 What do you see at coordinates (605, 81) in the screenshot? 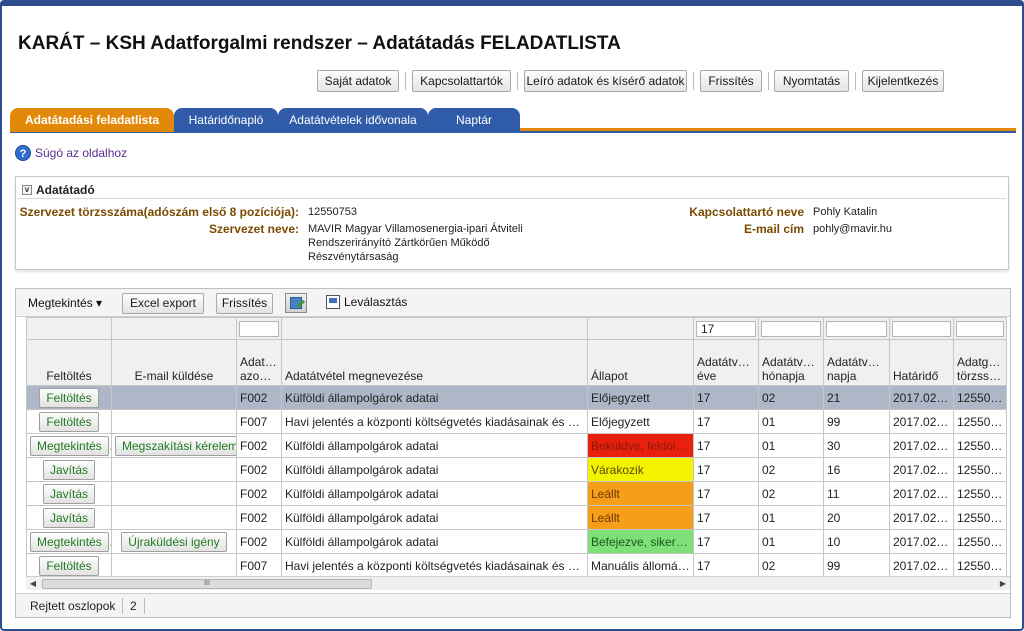
I see `descriptors-button: Leíró adatok és kísérő adatok` at bounding box center [605, 81].